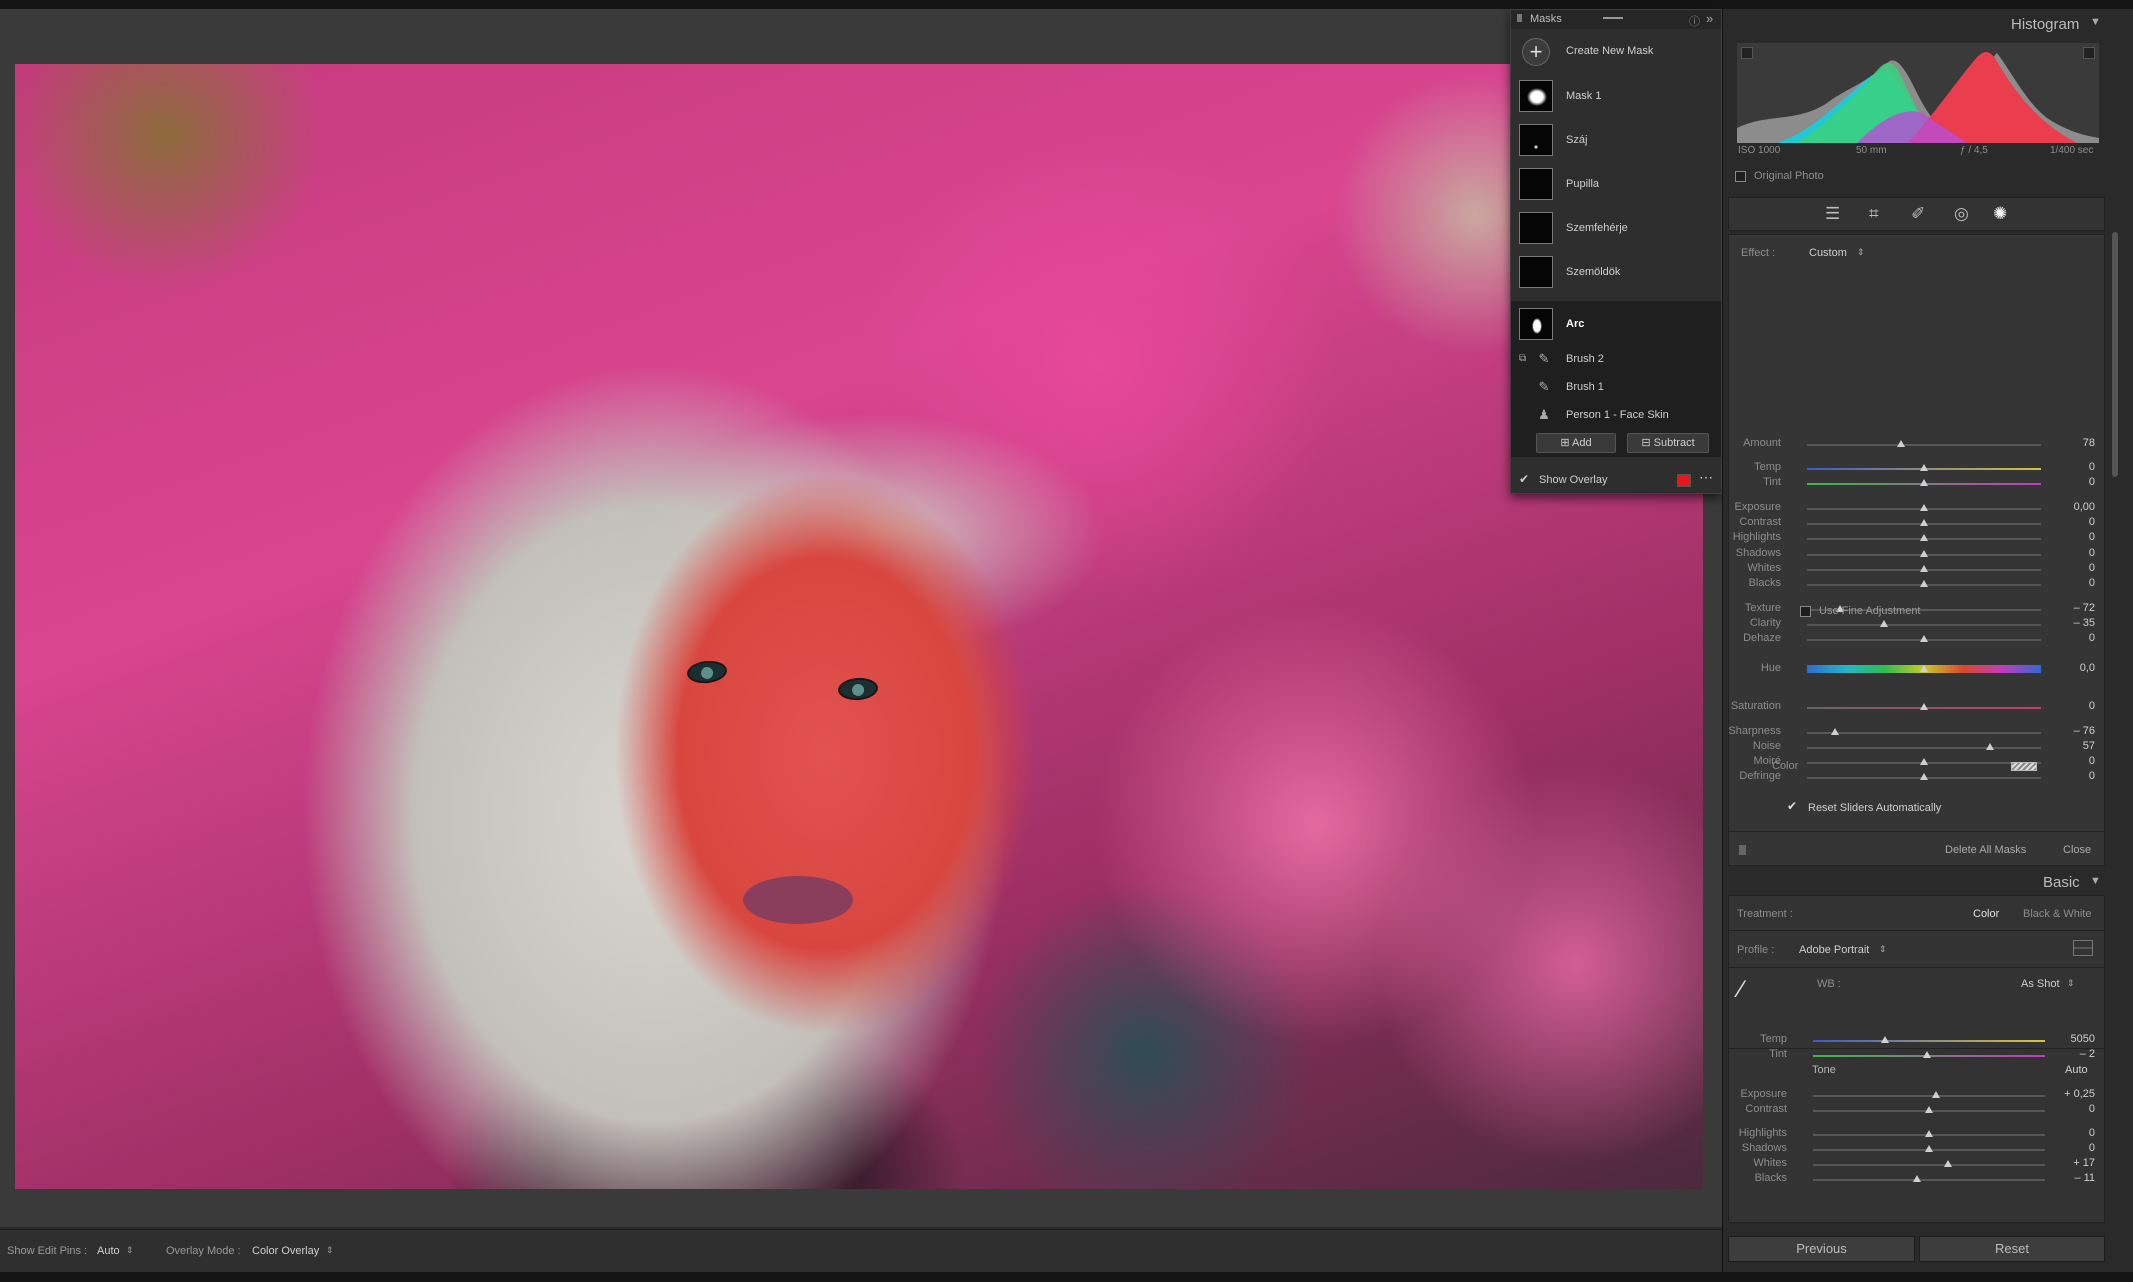 The width and height of the screenshot is (2133, 1282). Describe the element at coordinates (2067, 761) in the screenshot. I see `moire-value: 0` at that location.